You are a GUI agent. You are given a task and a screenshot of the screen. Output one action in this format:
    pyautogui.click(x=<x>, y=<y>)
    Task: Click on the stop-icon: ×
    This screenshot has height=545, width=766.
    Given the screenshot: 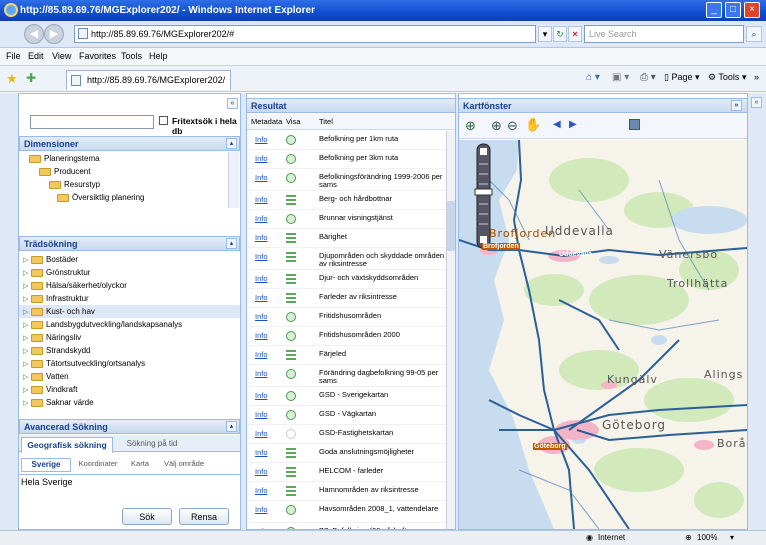 What is the action you would take?
    pyautogui.click(x=575, y=34)
    